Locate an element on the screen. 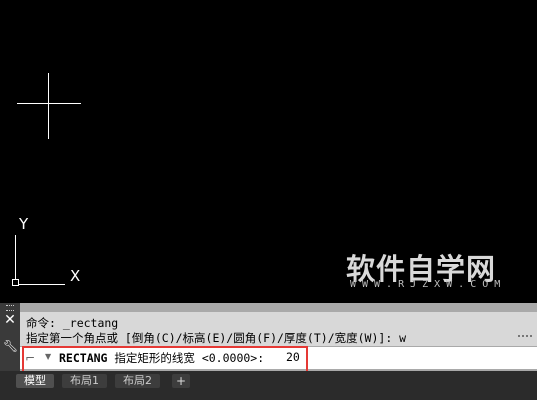 The image size is (537, 400). command-input-prompt: RECTANG 指定矩形的线宽 <0.0000>: is located at coordinates (161, 358).